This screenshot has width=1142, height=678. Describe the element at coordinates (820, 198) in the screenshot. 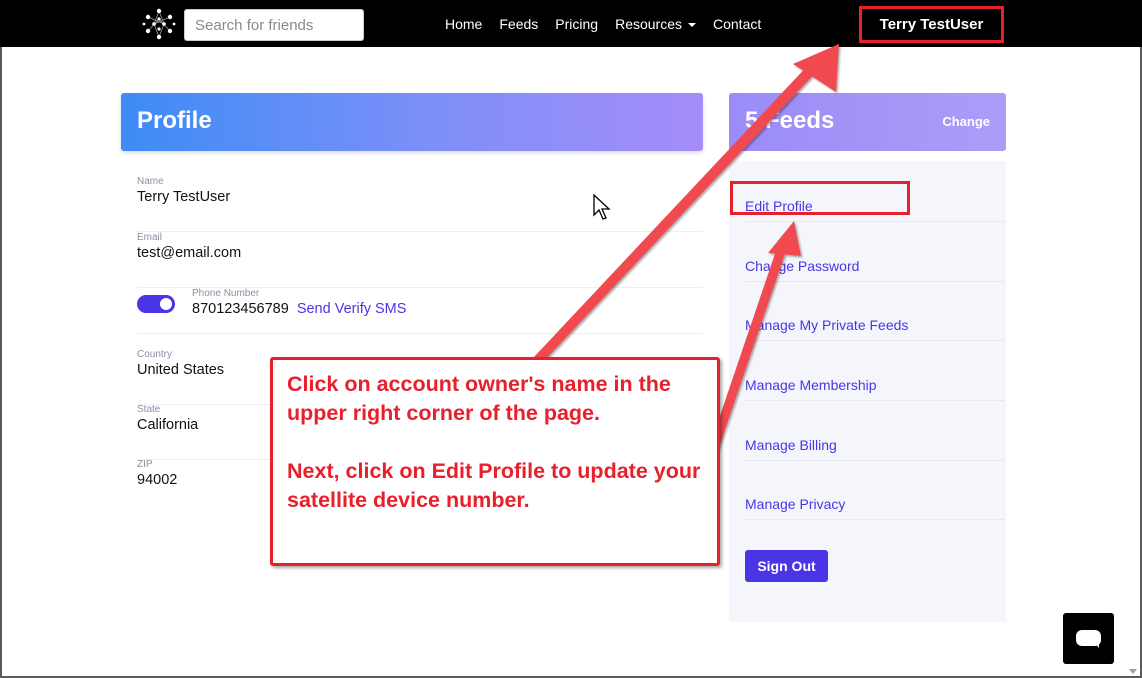

I see `edit-profile-highlight` at that location.